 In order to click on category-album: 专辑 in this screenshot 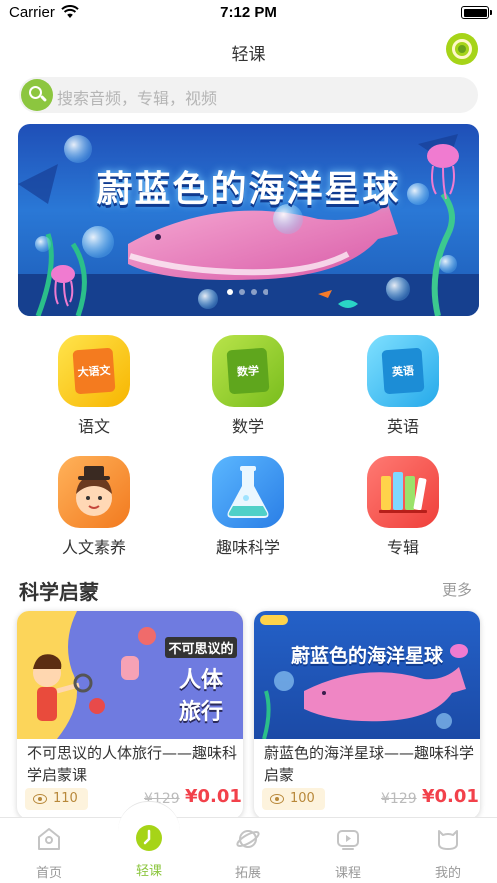, I will do `click(403, 507)`.